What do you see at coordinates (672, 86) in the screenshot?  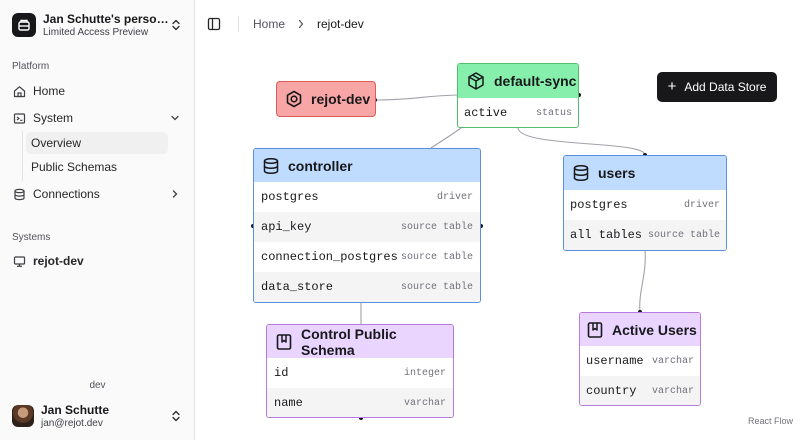 I see `plus-icon: +` at bounding box center [672, 86].